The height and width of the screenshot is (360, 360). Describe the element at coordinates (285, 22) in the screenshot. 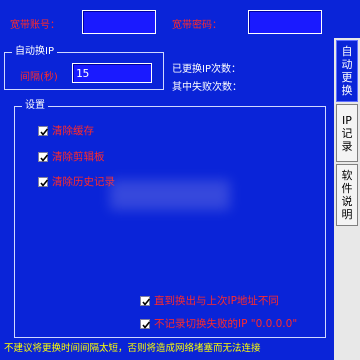

I see `password-field` at that location.